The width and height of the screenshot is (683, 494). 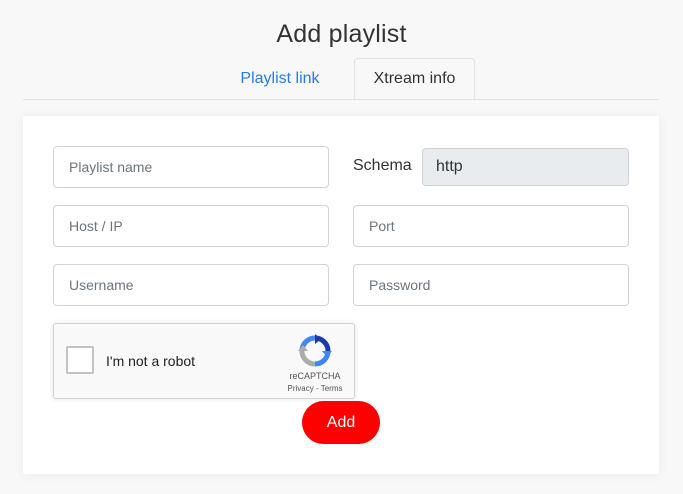 I want to click on recaptcha-links: Privacy - Terms, so click(x=315, y=388).